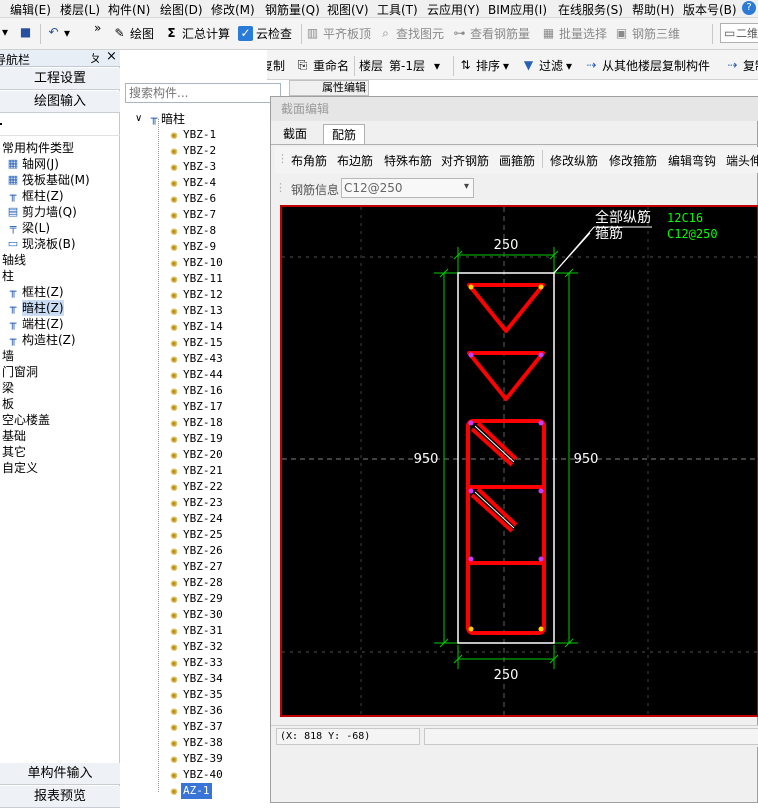 This screenshot has height=808, width=758. I want to click on copy-from-floor-button: ⇢ 从其他楼层复制构件, so click(647, 65).